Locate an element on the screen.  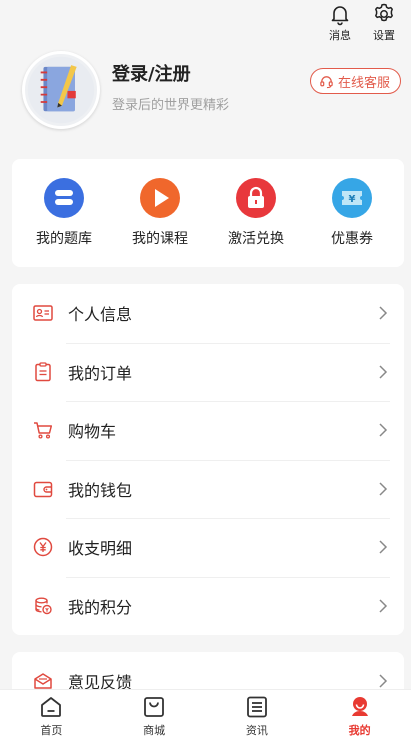
tab-shop: 商城 is located at coordinates (154, 715).